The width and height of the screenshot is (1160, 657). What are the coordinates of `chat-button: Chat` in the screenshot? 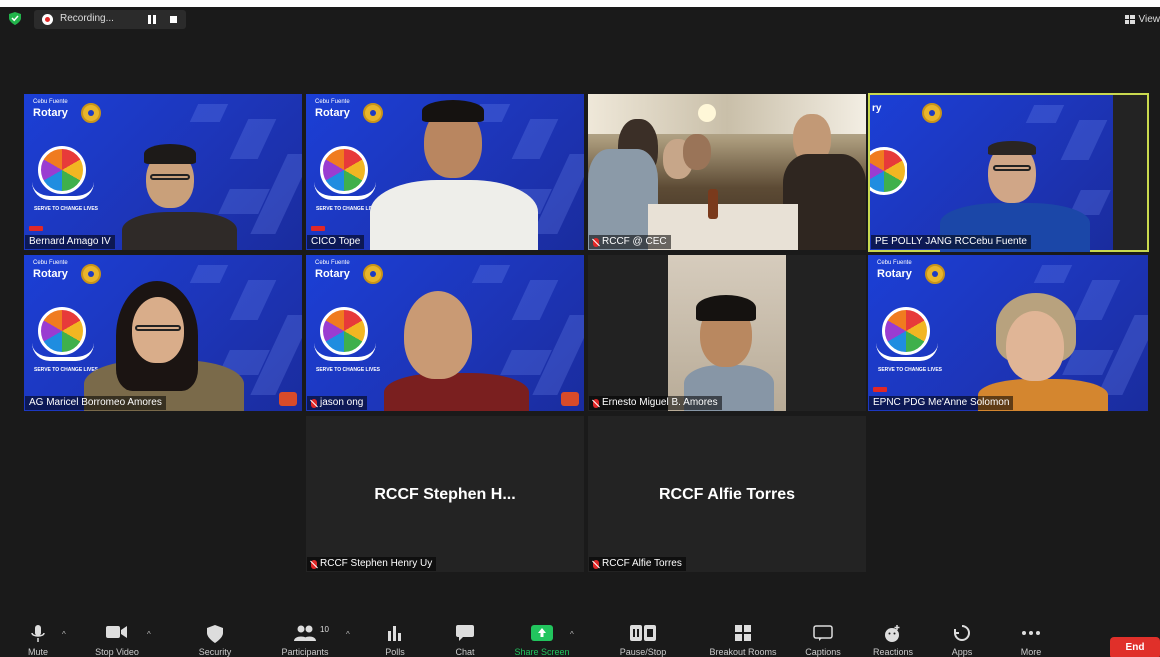 It's located at (465, 636).